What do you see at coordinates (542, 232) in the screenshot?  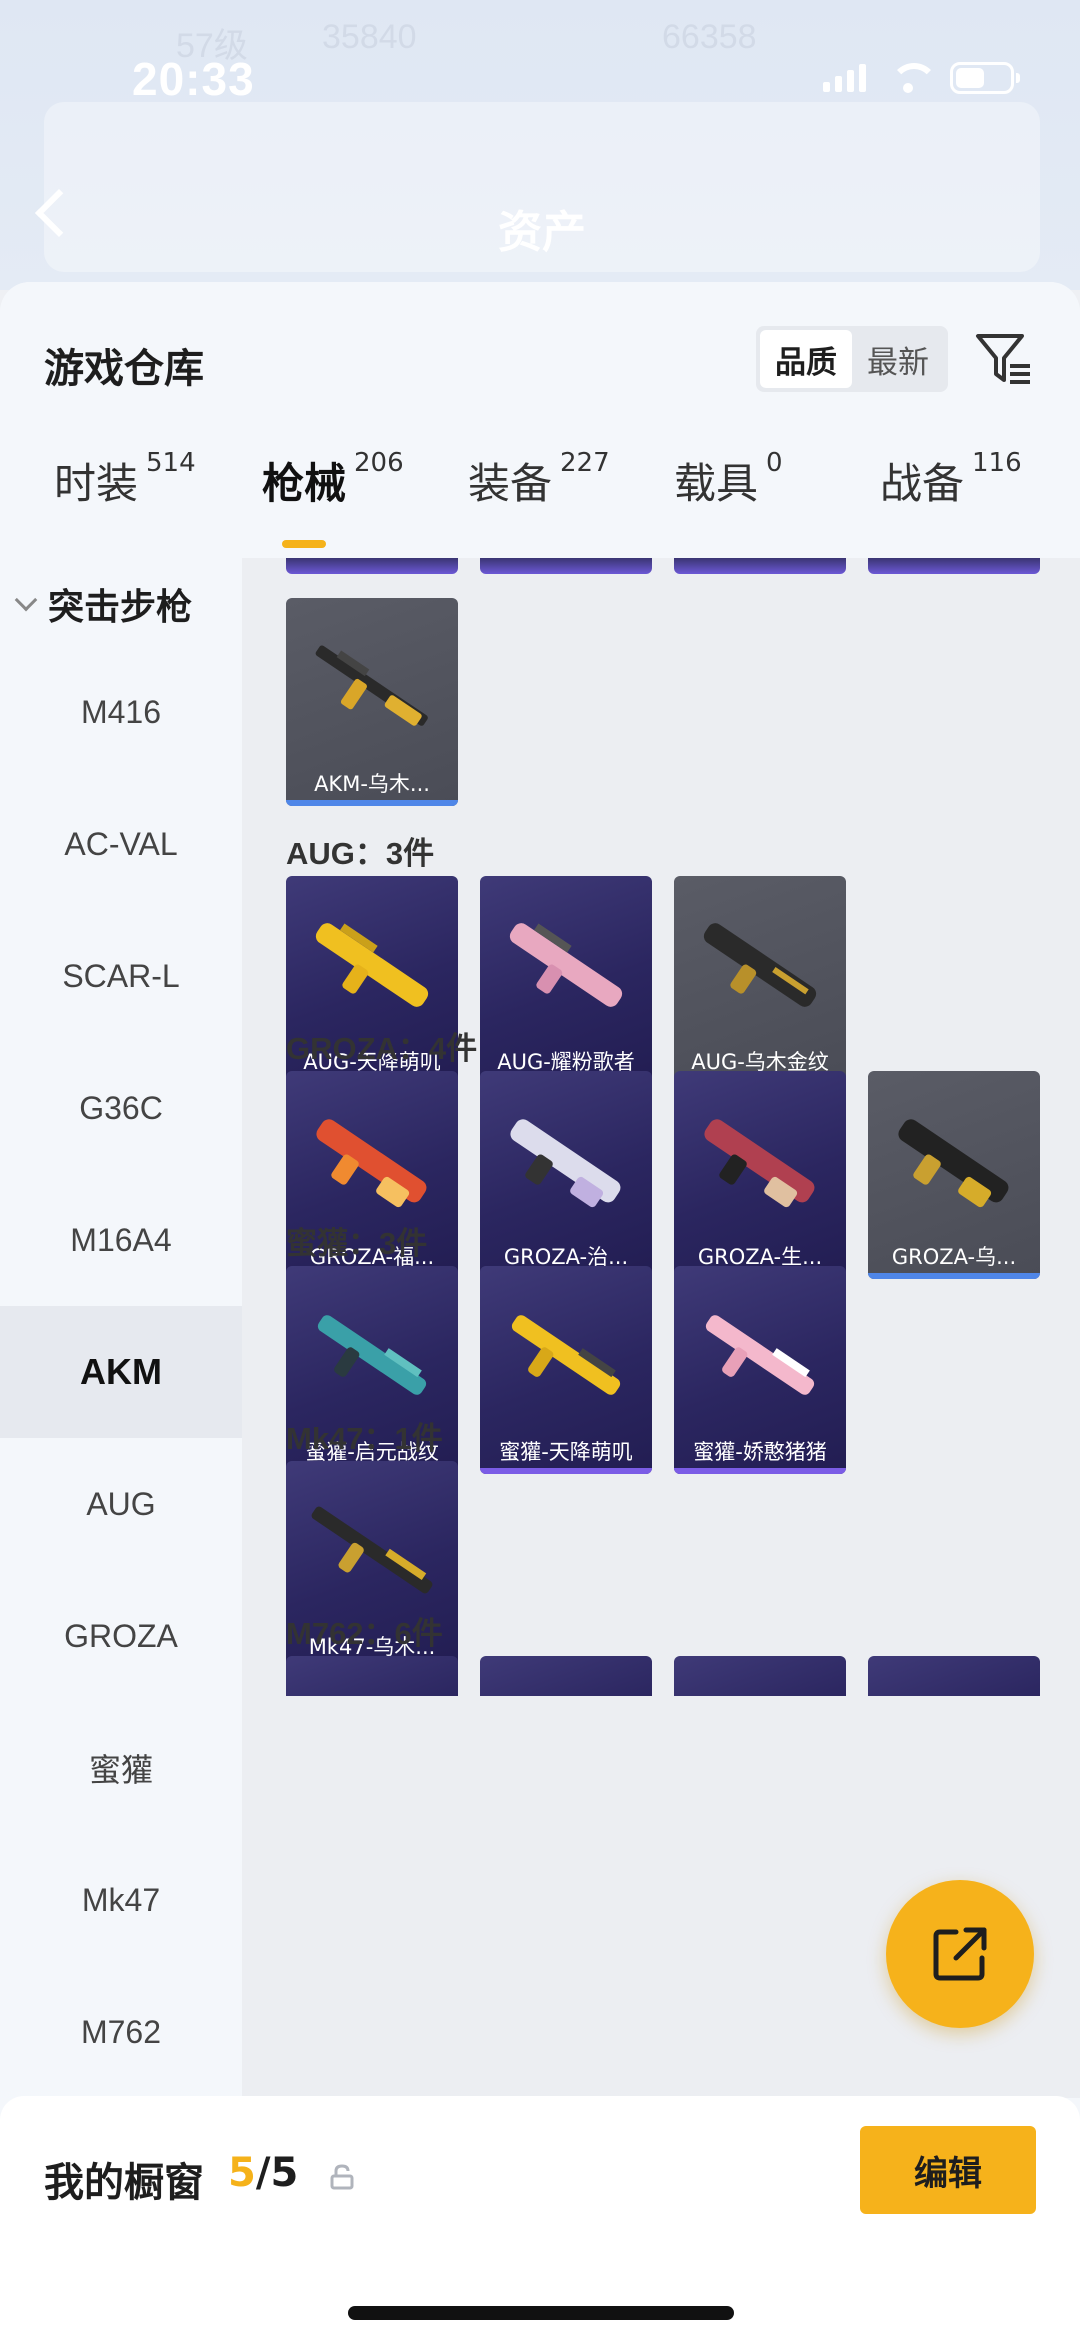 I see `page-title: 资产` at bounding box center [542, 232].